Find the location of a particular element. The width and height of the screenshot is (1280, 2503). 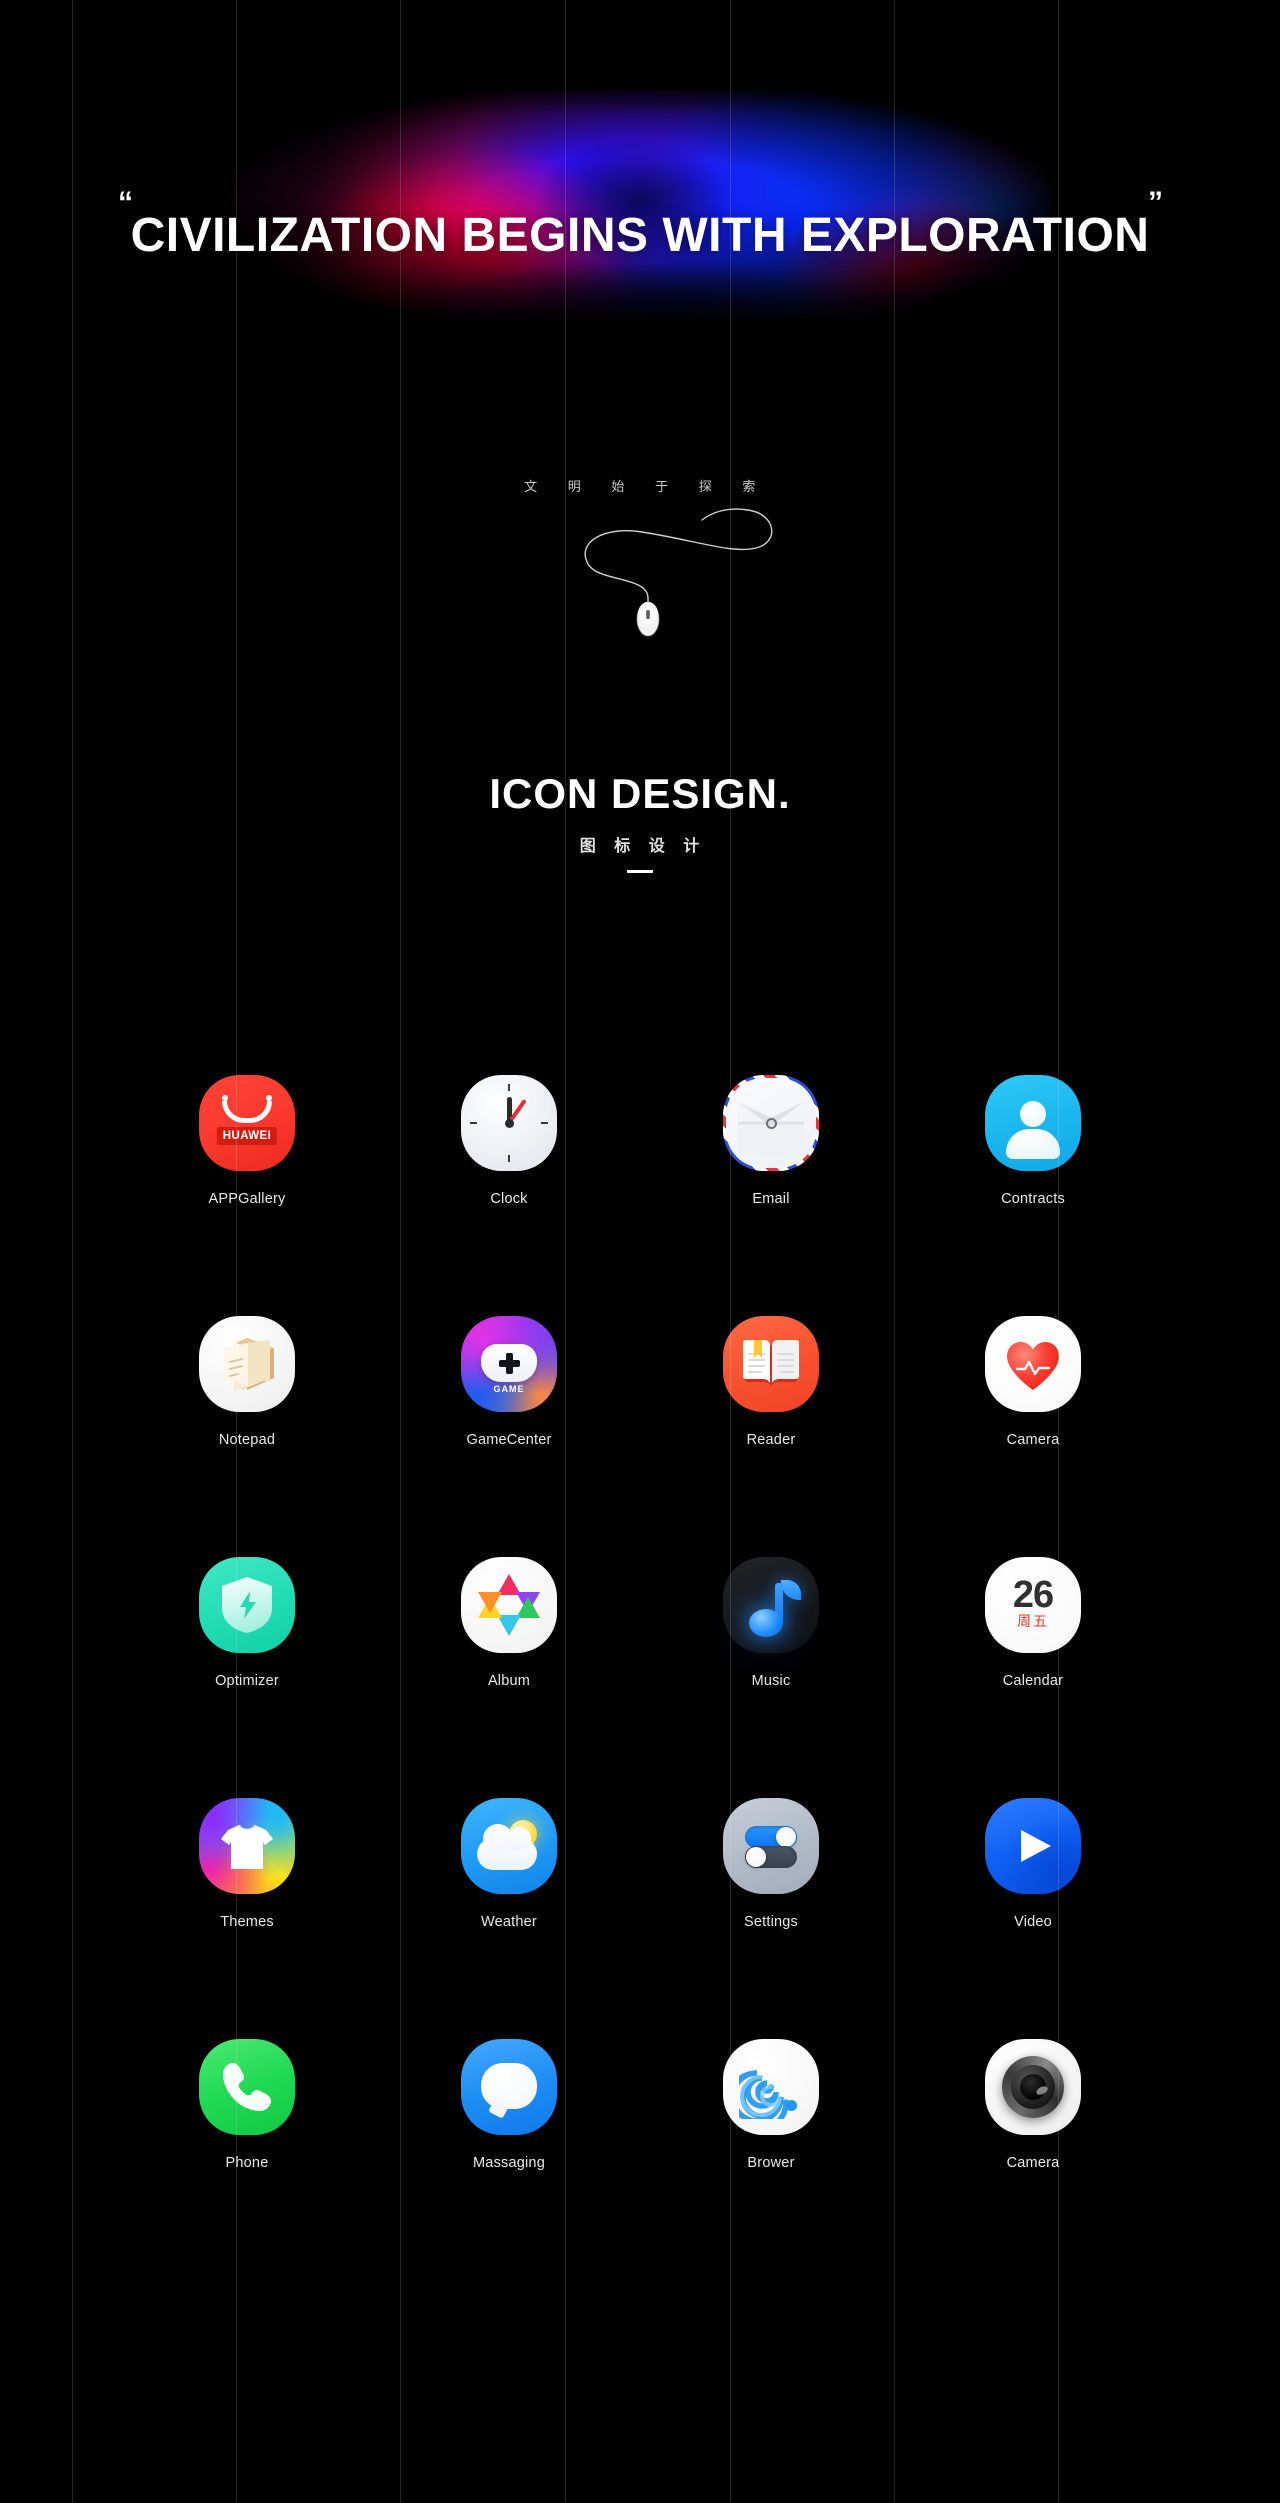

app-cell-health: Camera is located at coordinates (1033, 1382).